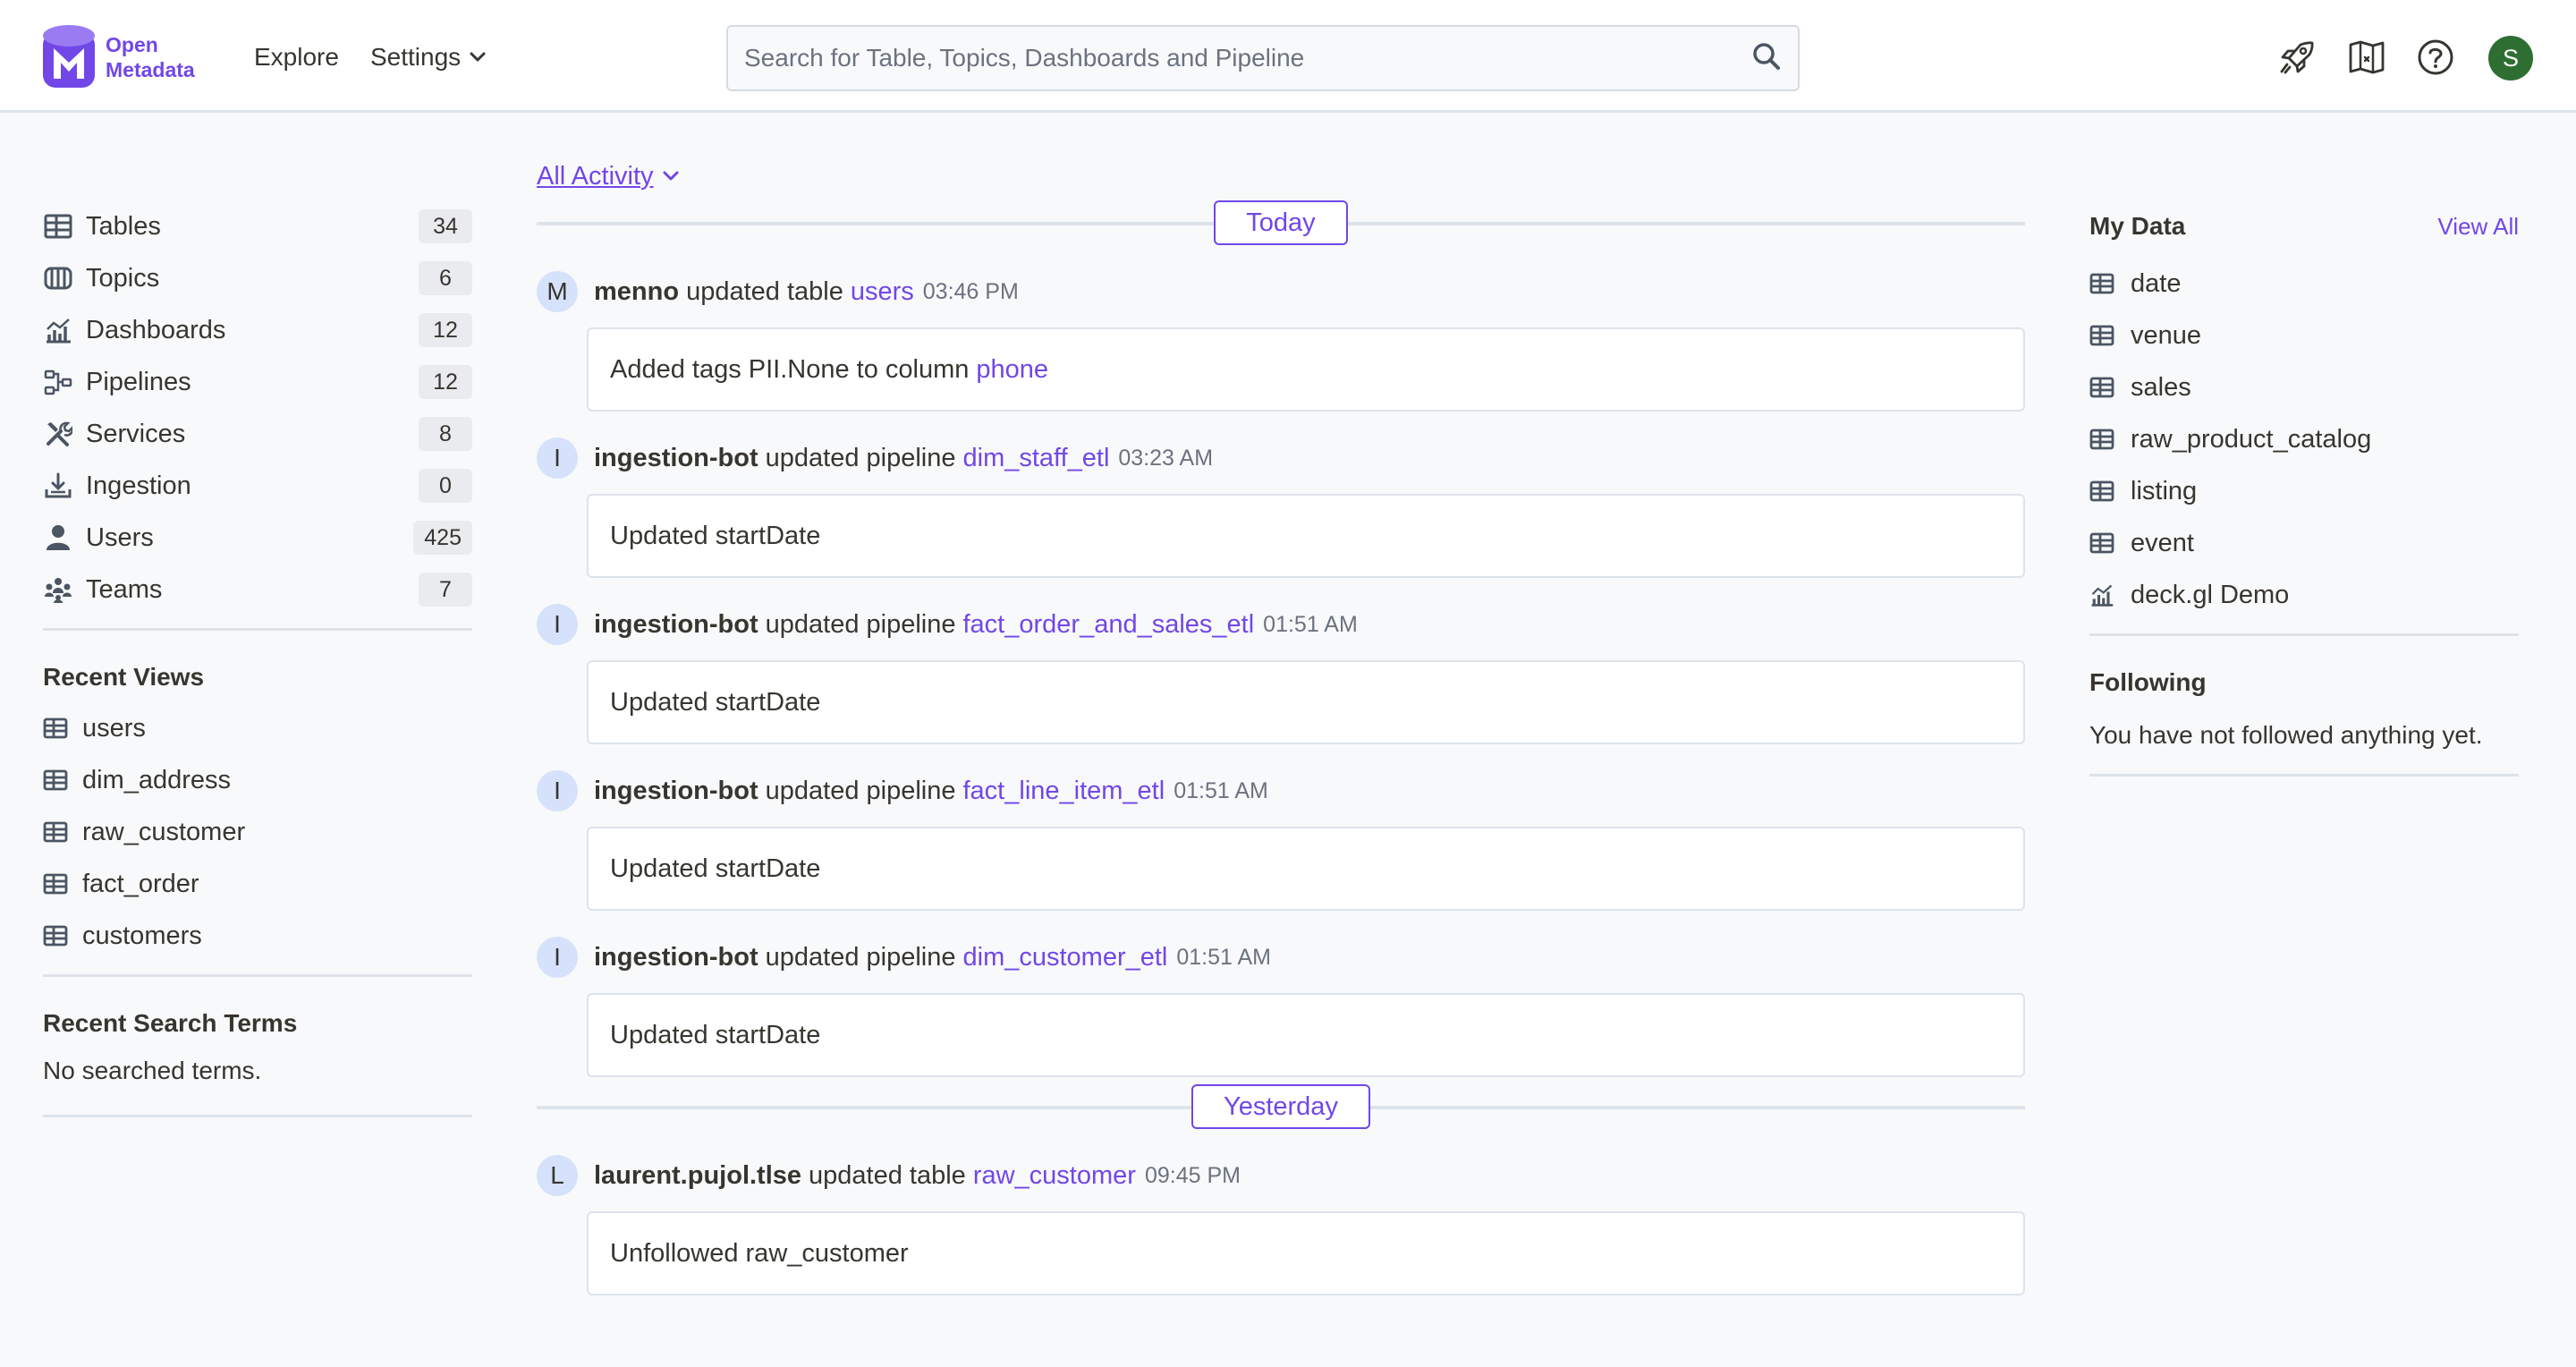 This screenshot has height=1367, width=2576. What do you see at coordinates (2304, 775) in the screenshot?
I see `divider` at bounding box center [2304, 775].